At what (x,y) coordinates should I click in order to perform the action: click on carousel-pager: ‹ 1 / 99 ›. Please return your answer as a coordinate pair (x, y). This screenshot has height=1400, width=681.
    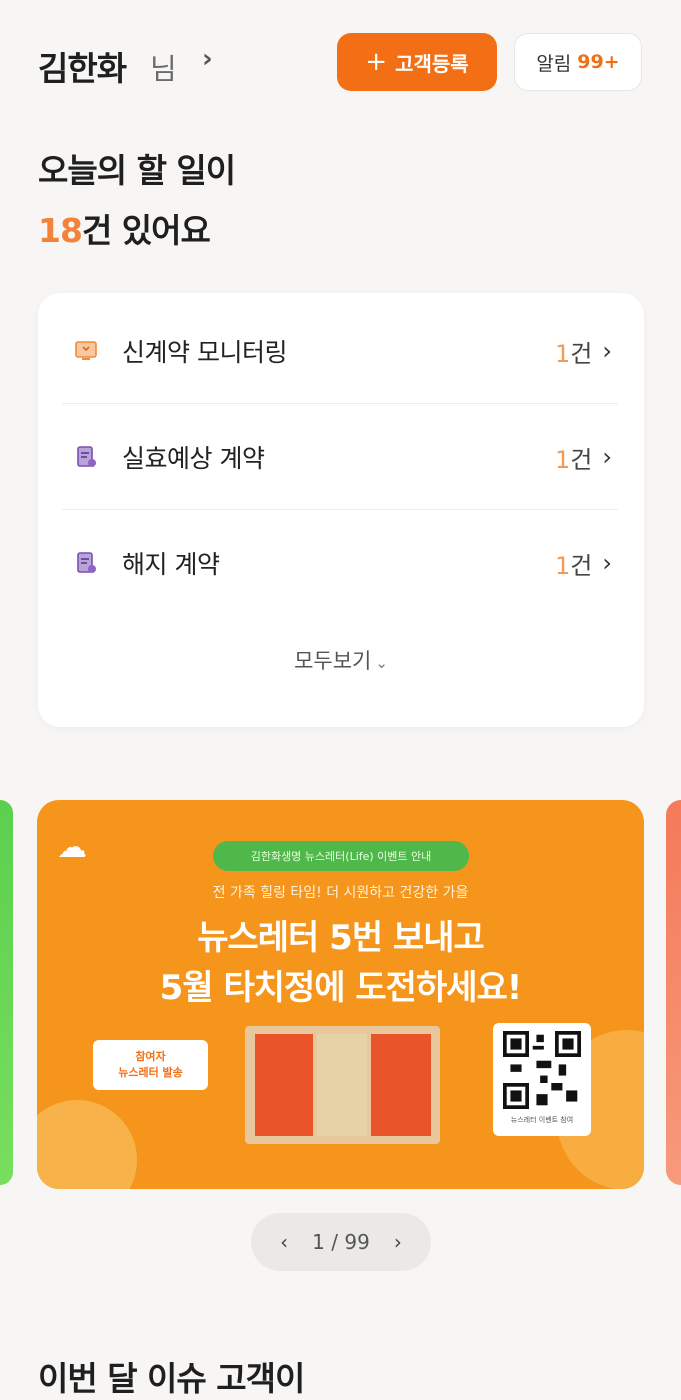
    Looking at the image, I should click on (341, 1242).